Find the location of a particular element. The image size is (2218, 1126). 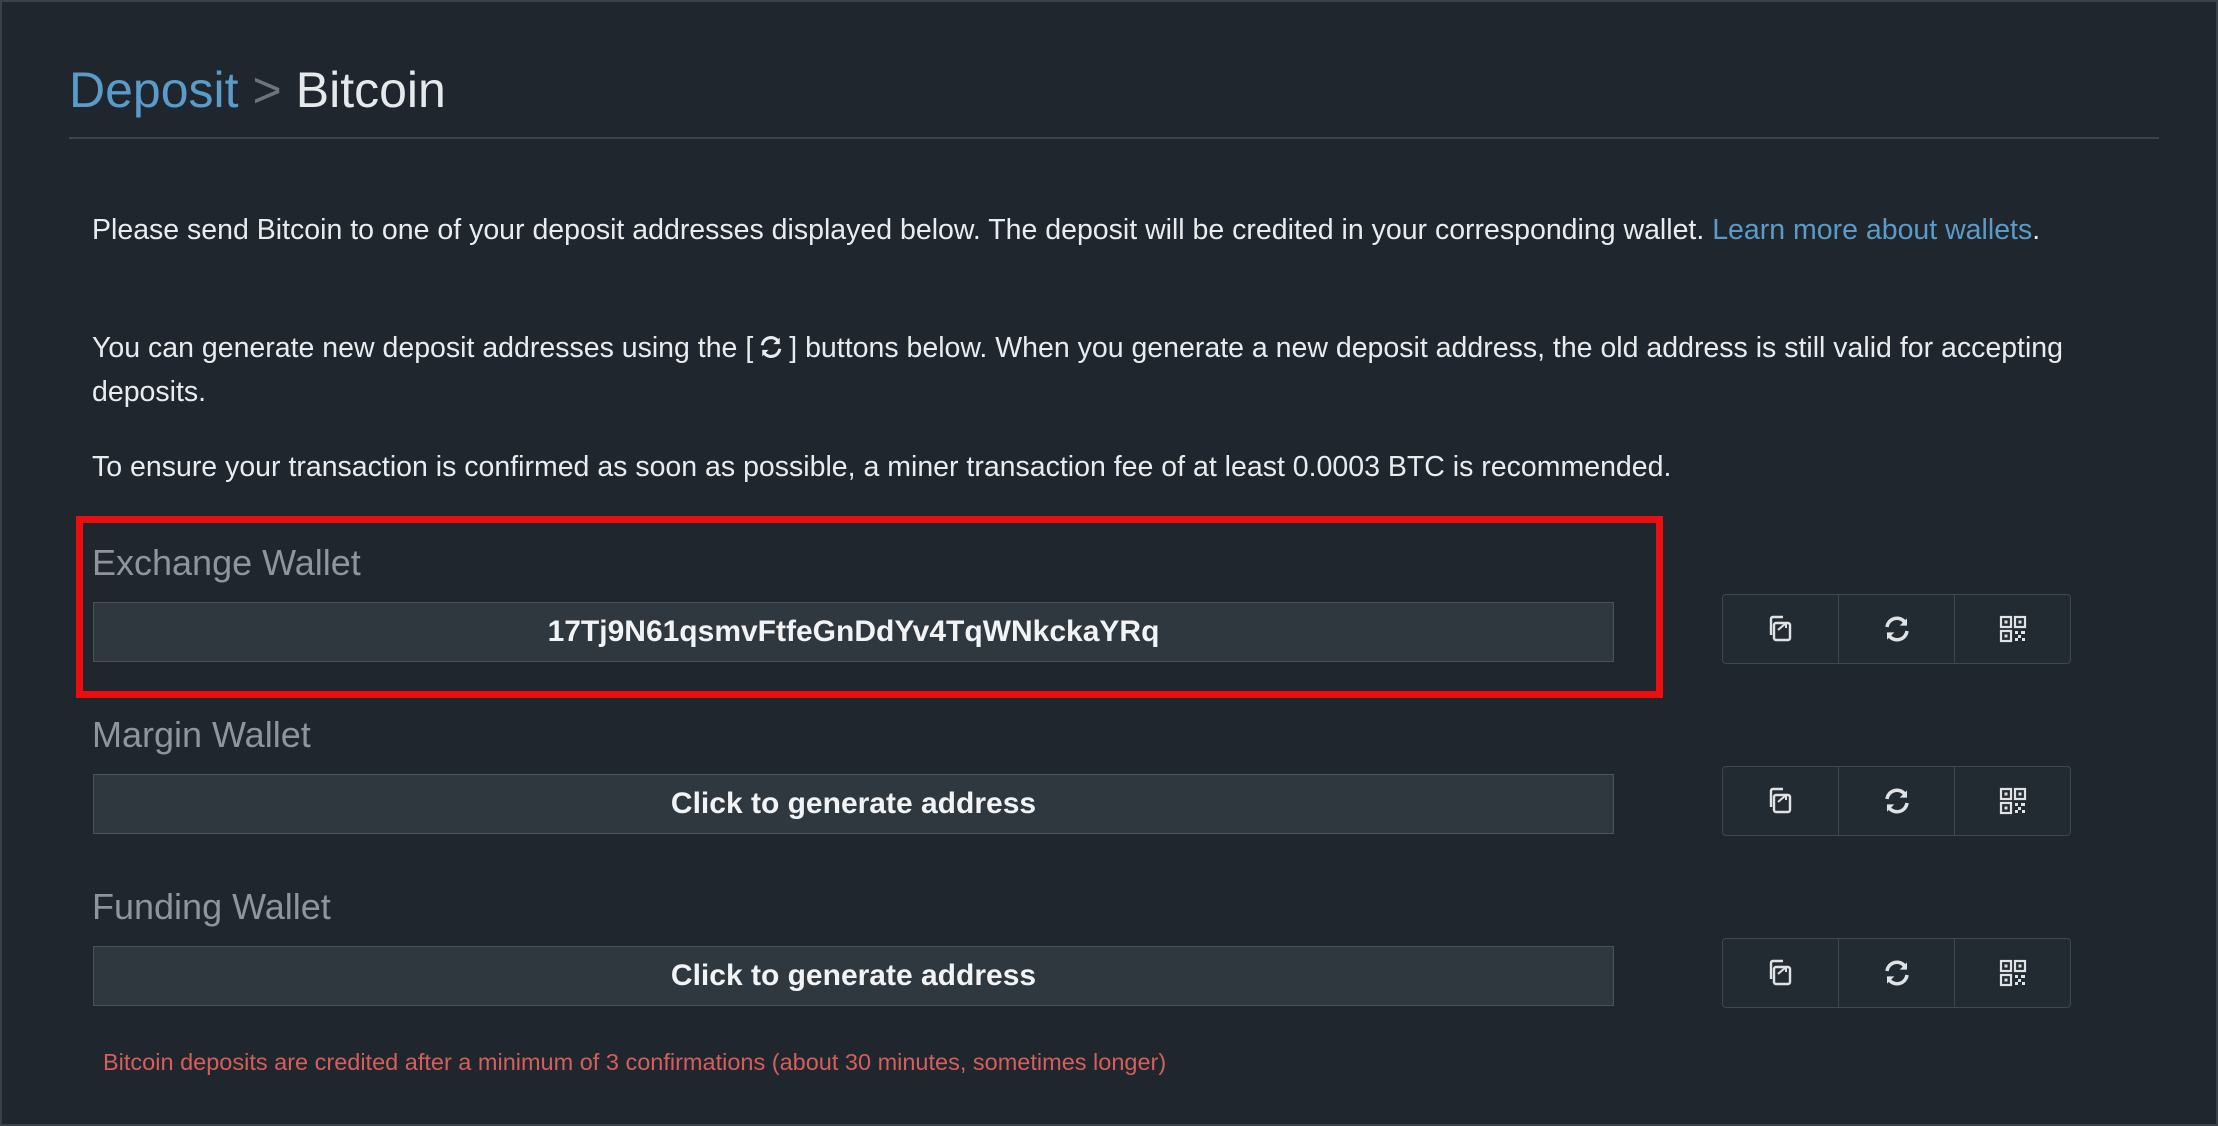

wallet-label-funding: Funding Wallet is located at coordinates (211, 906).